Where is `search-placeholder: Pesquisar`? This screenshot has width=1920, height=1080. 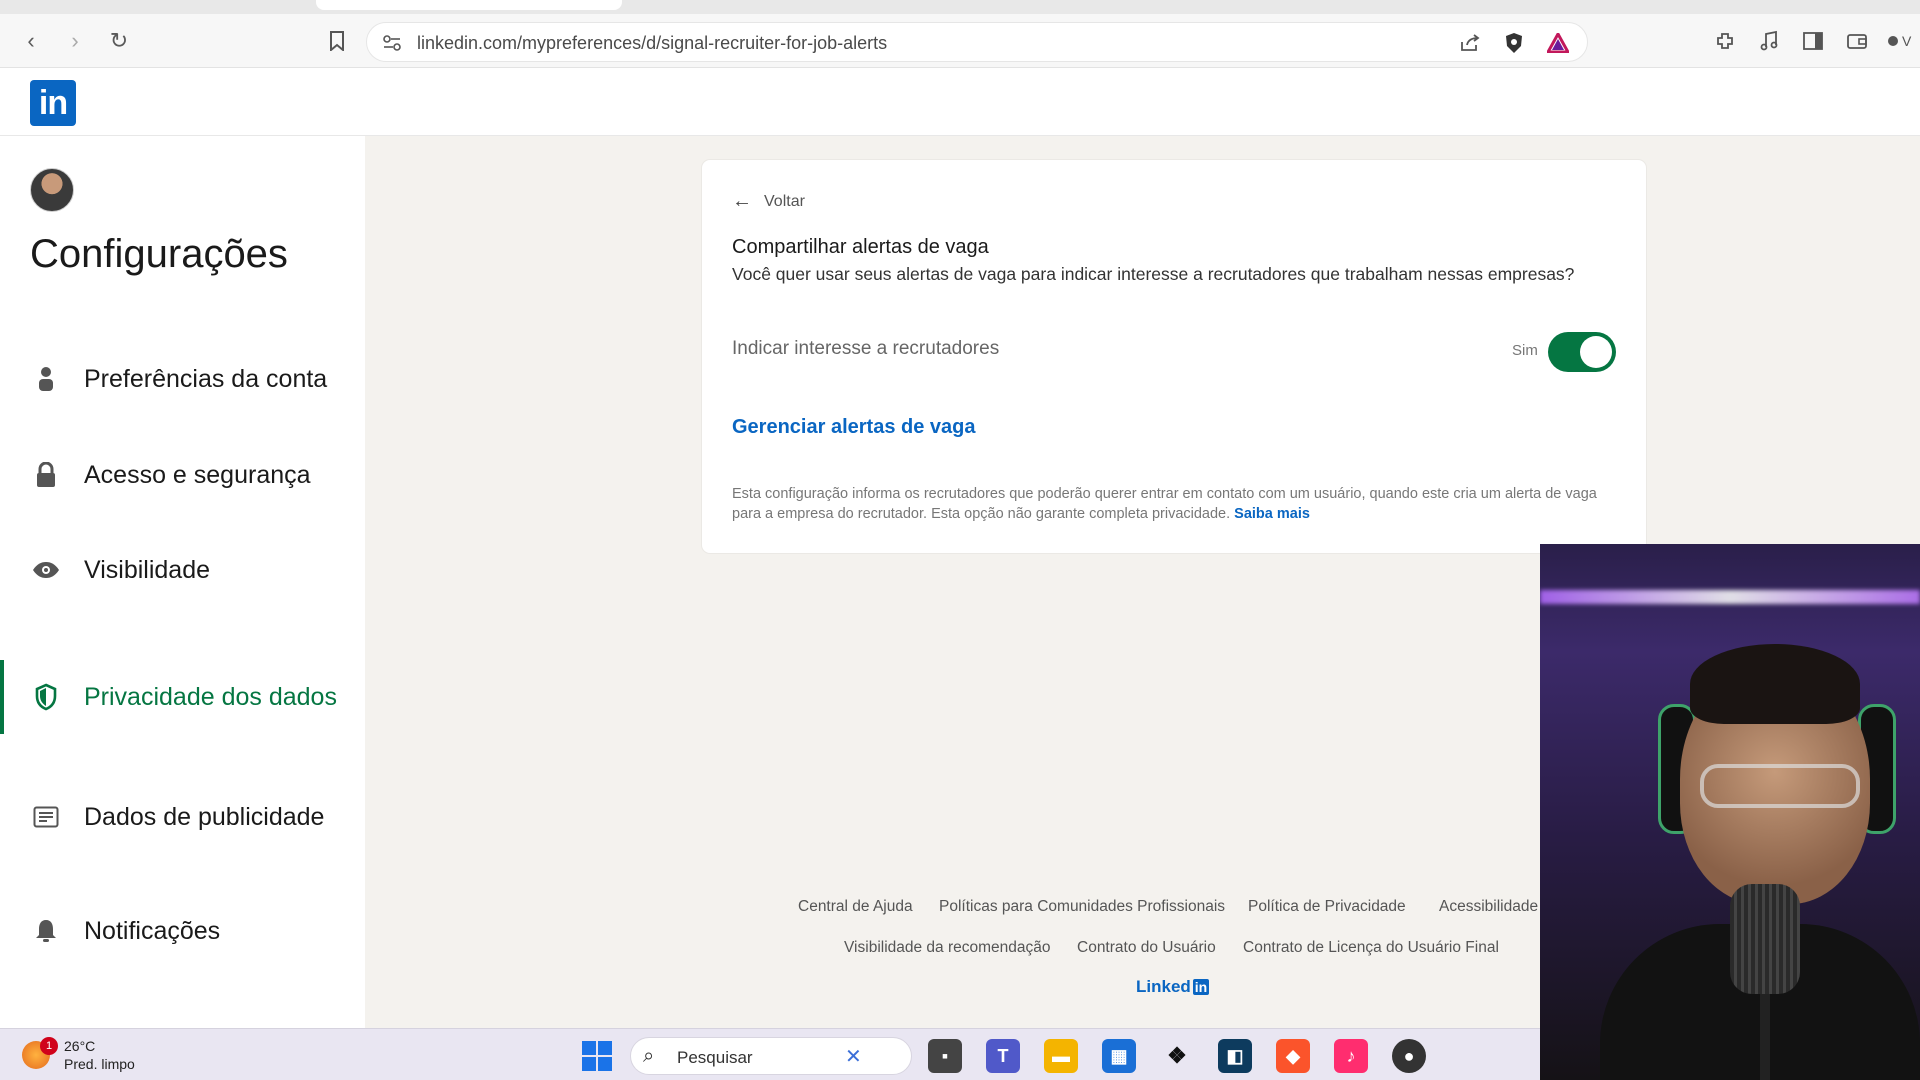 search-placeholder: Pesquisar is located at coordinates (715, 1057).